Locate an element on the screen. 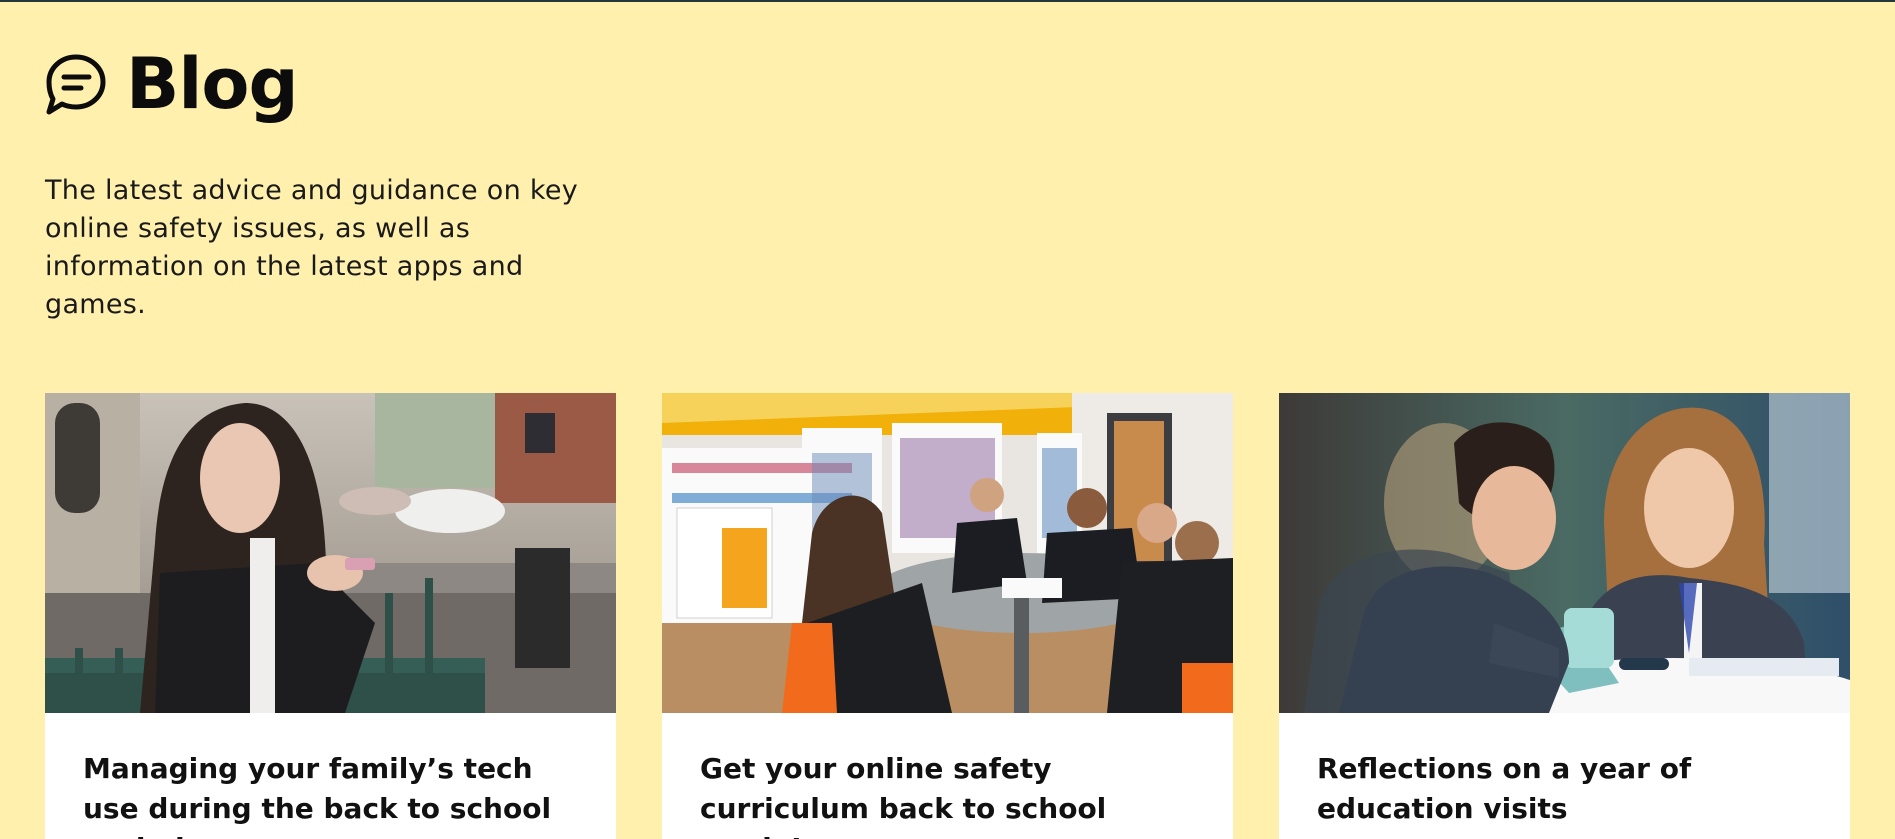 Image resolution: width=1895 pixels, height=839 pixels. page-header: Blog is located at coordinates (171, 84).